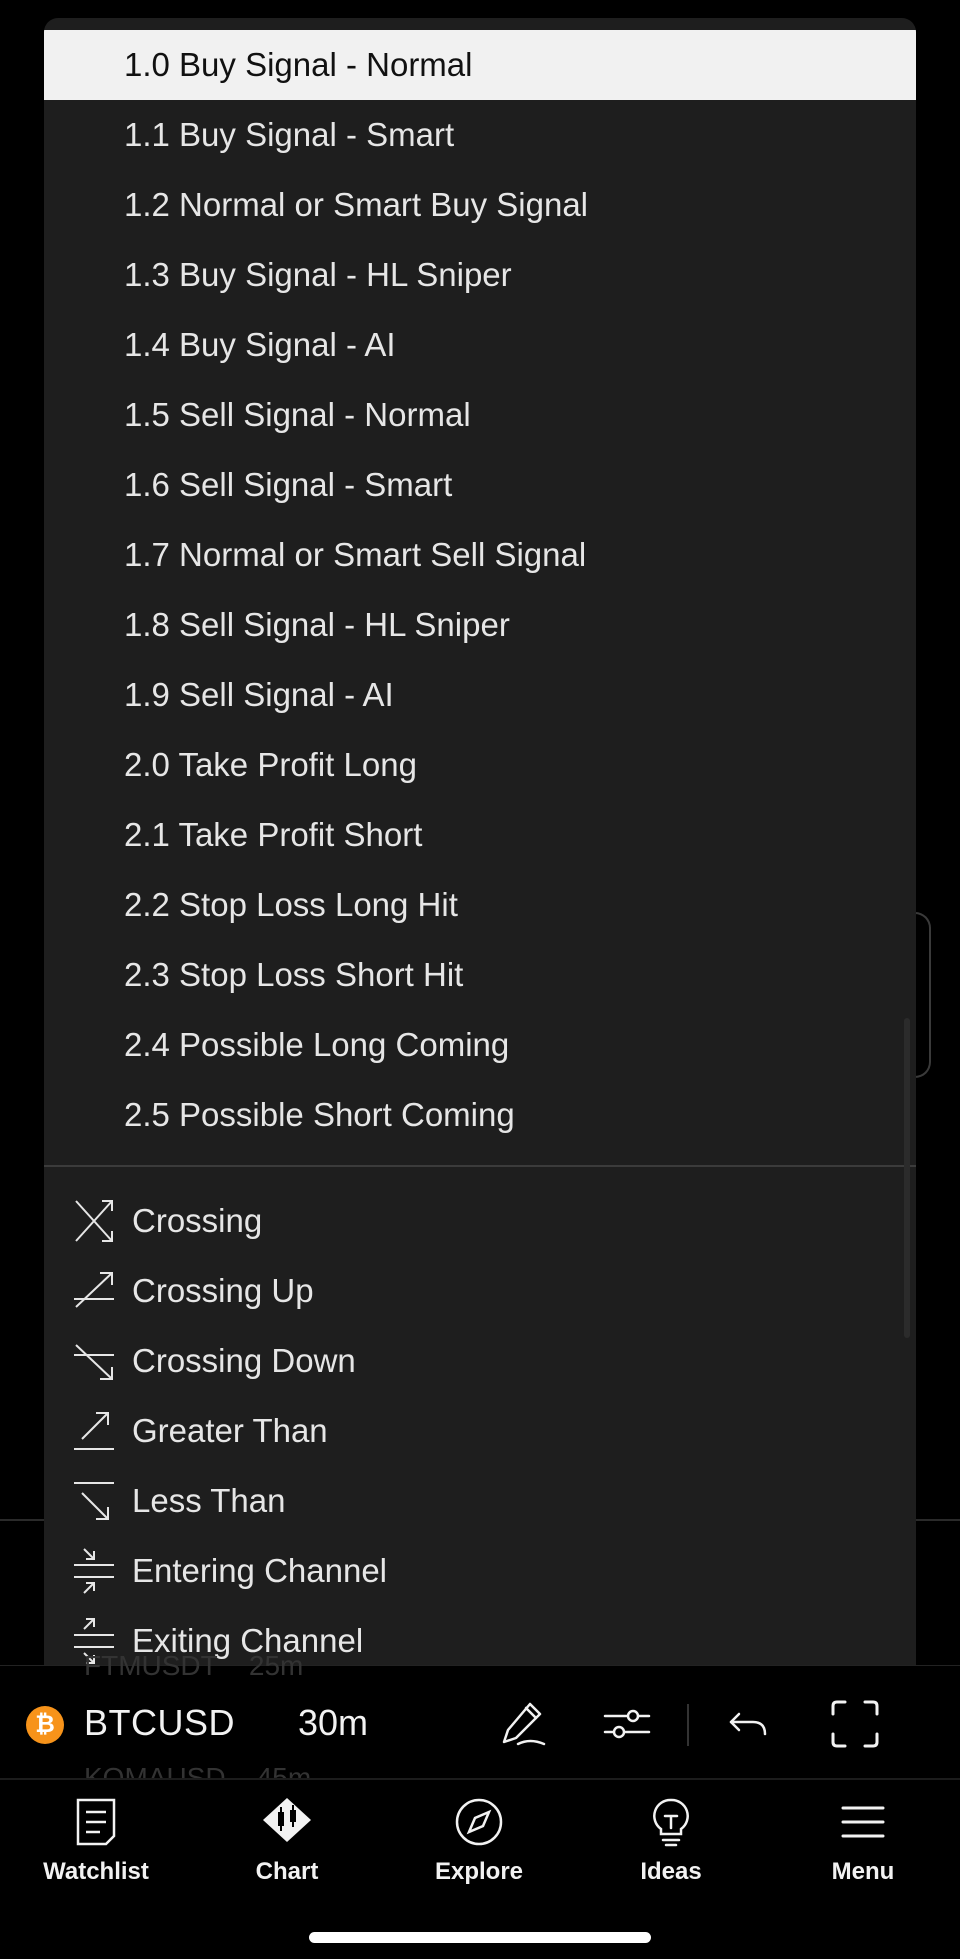  What do you see at coordinates (688, 1725) in the screenshot?
I see `toolbar-divider` at bounding box center [688, 1725].